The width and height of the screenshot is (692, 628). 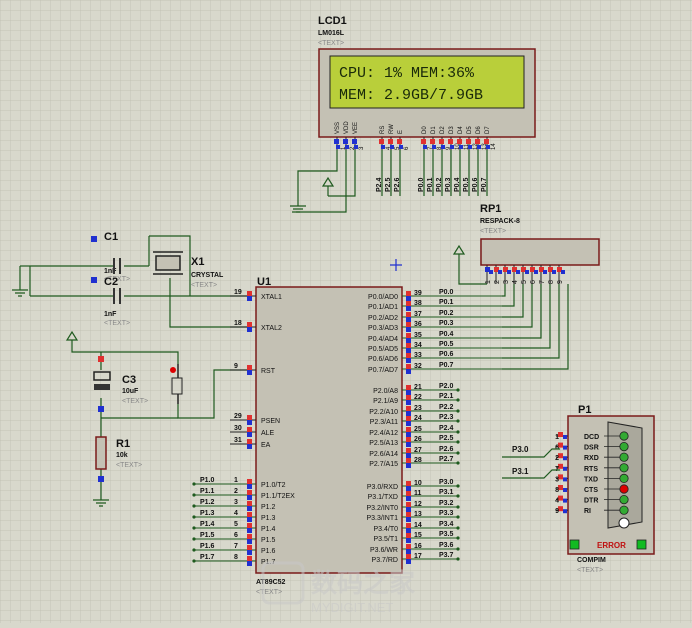 I want to click on lcd-net-label: P0.0, so click(x=421, y=184).